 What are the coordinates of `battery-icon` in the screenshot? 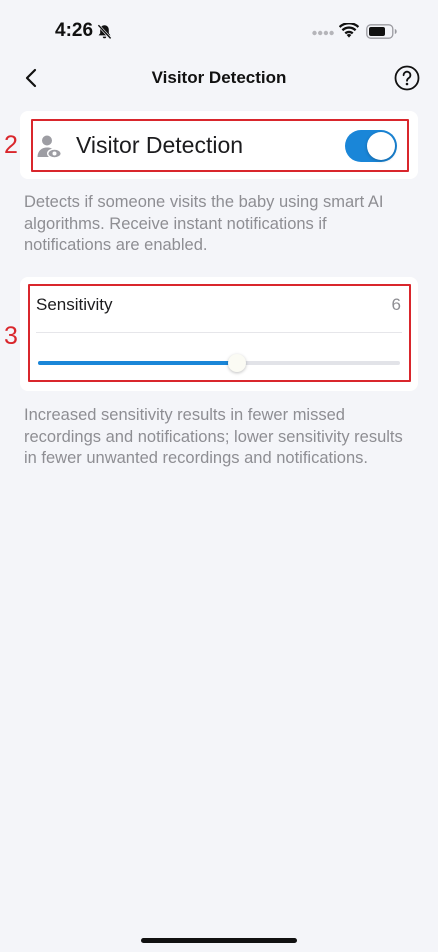 It's located at (381, 31).